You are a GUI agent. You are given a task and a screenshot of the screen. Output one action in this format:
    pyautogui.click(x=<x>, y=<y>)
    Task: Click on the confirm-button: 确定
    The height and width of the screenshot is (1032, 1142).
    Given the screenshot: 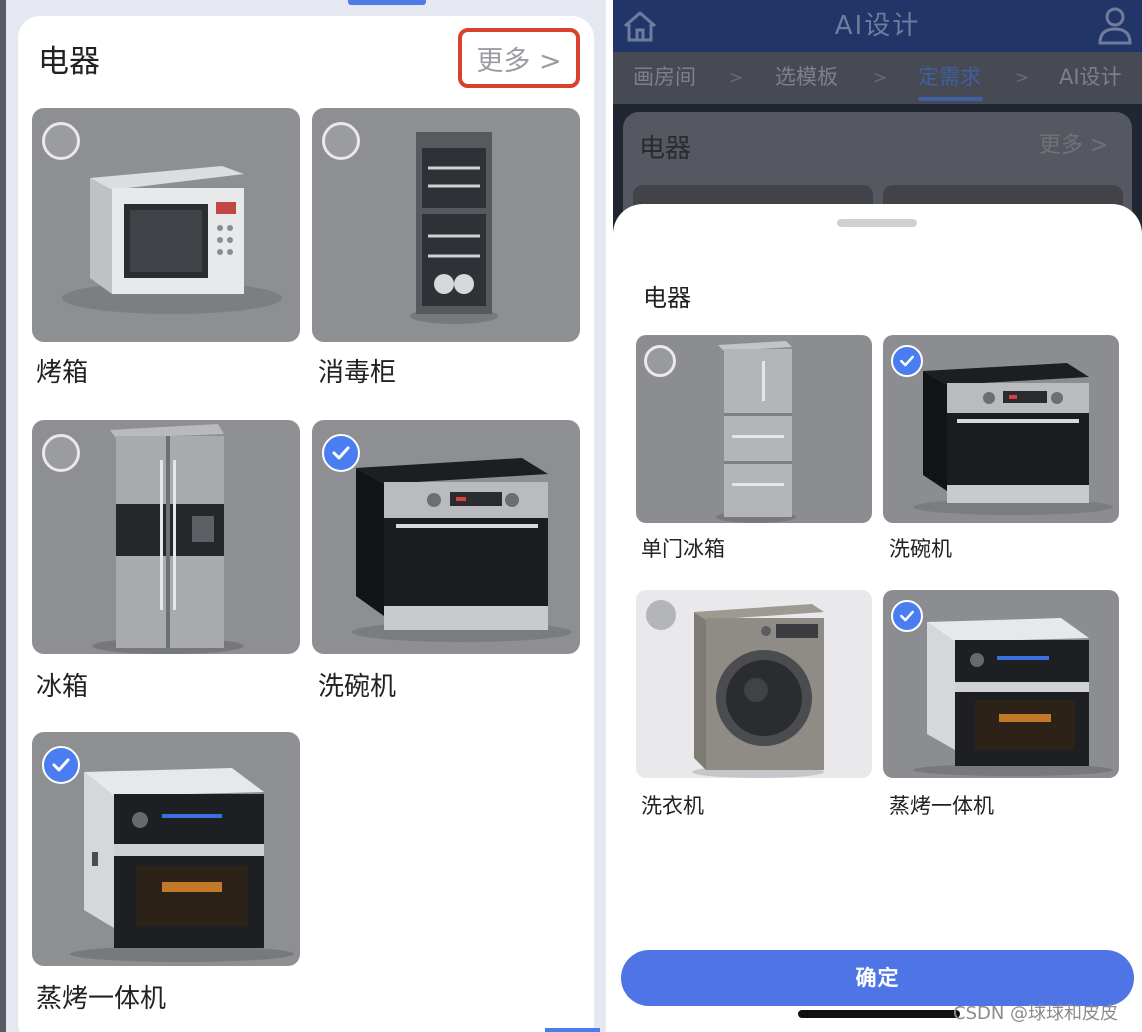 What is the action you would take?
    pyautogui.click(x=877, y=978)
    